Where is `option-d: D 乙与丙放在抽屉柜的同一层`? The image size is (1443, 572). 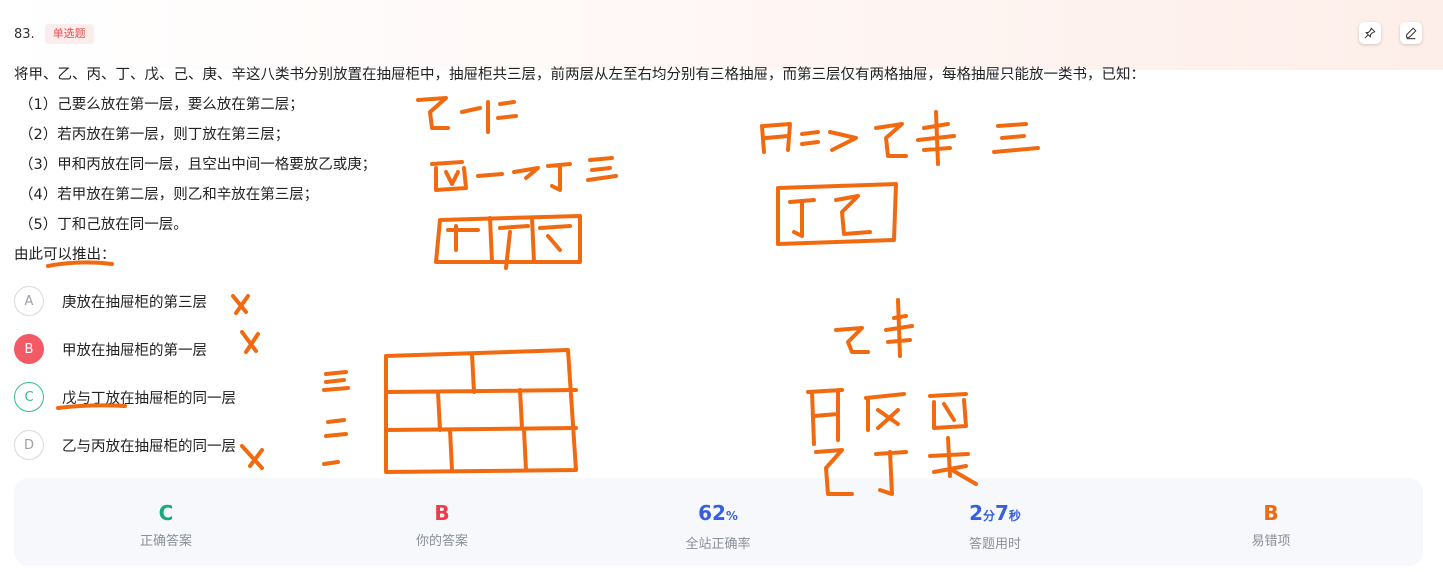 option-d: D 乙与丙放在抽屉柜的同一层 is located at coordinates (125, 445).